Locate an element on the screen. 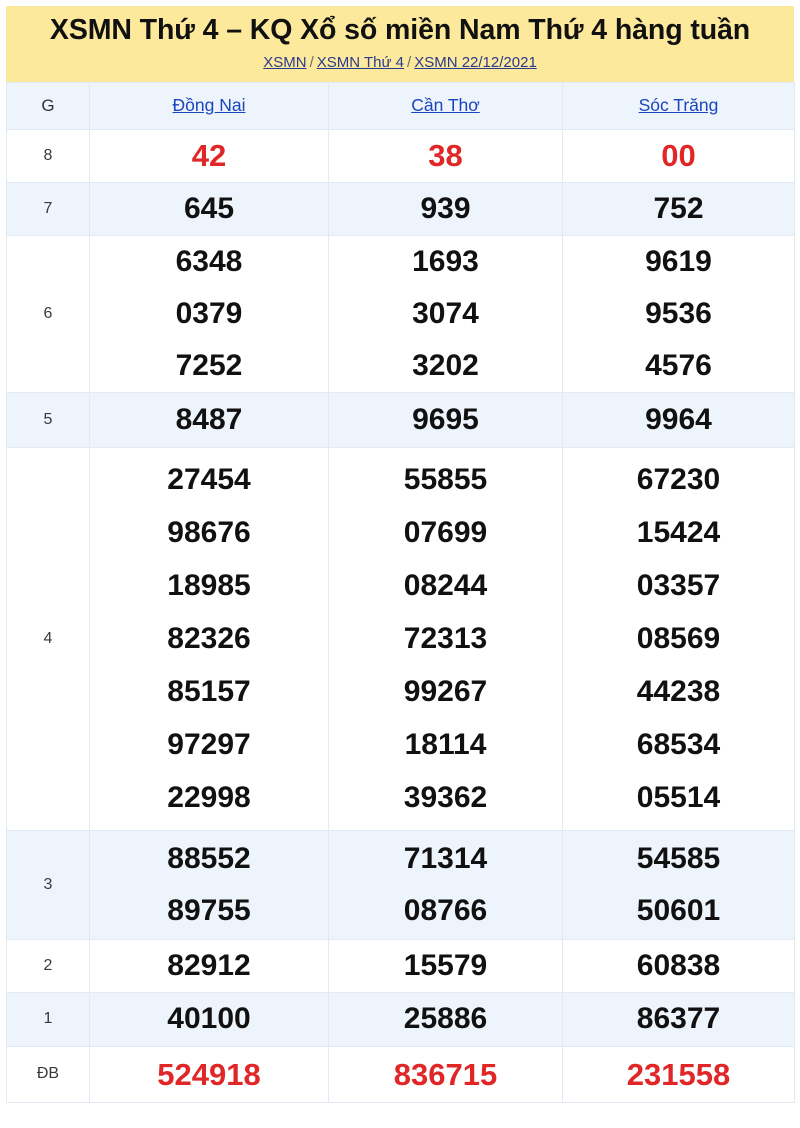 The width and height of the screenshot is (800, 1128). prize-number: 05514 is located at coordinates (678, 797).